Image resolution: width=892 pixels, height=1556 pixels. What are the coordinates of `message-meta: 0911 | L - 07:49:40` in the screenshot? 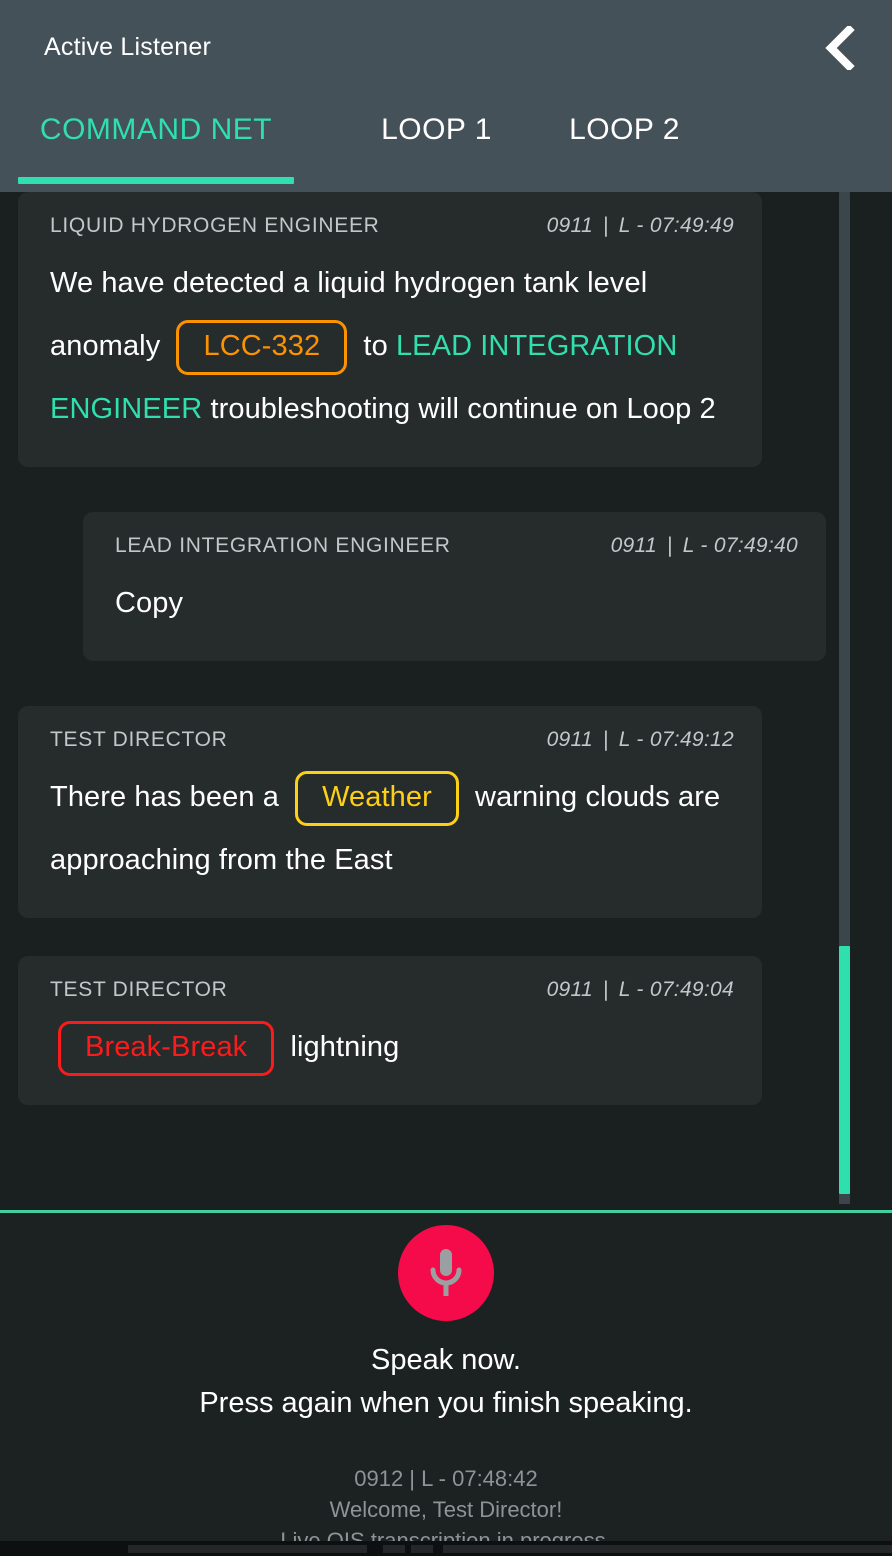 It's located at (704, 546).